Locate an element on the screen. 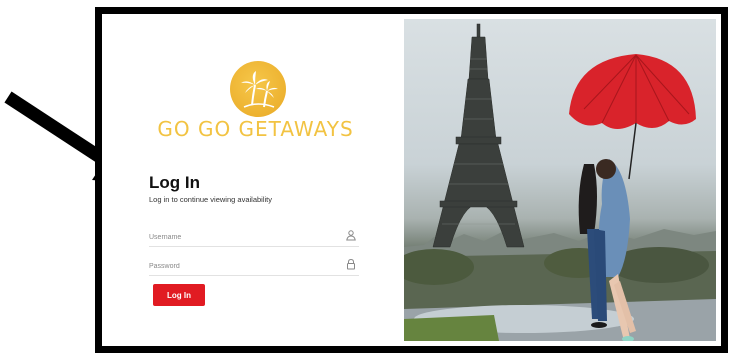  lock-icon is located at coordinates (351, 264).